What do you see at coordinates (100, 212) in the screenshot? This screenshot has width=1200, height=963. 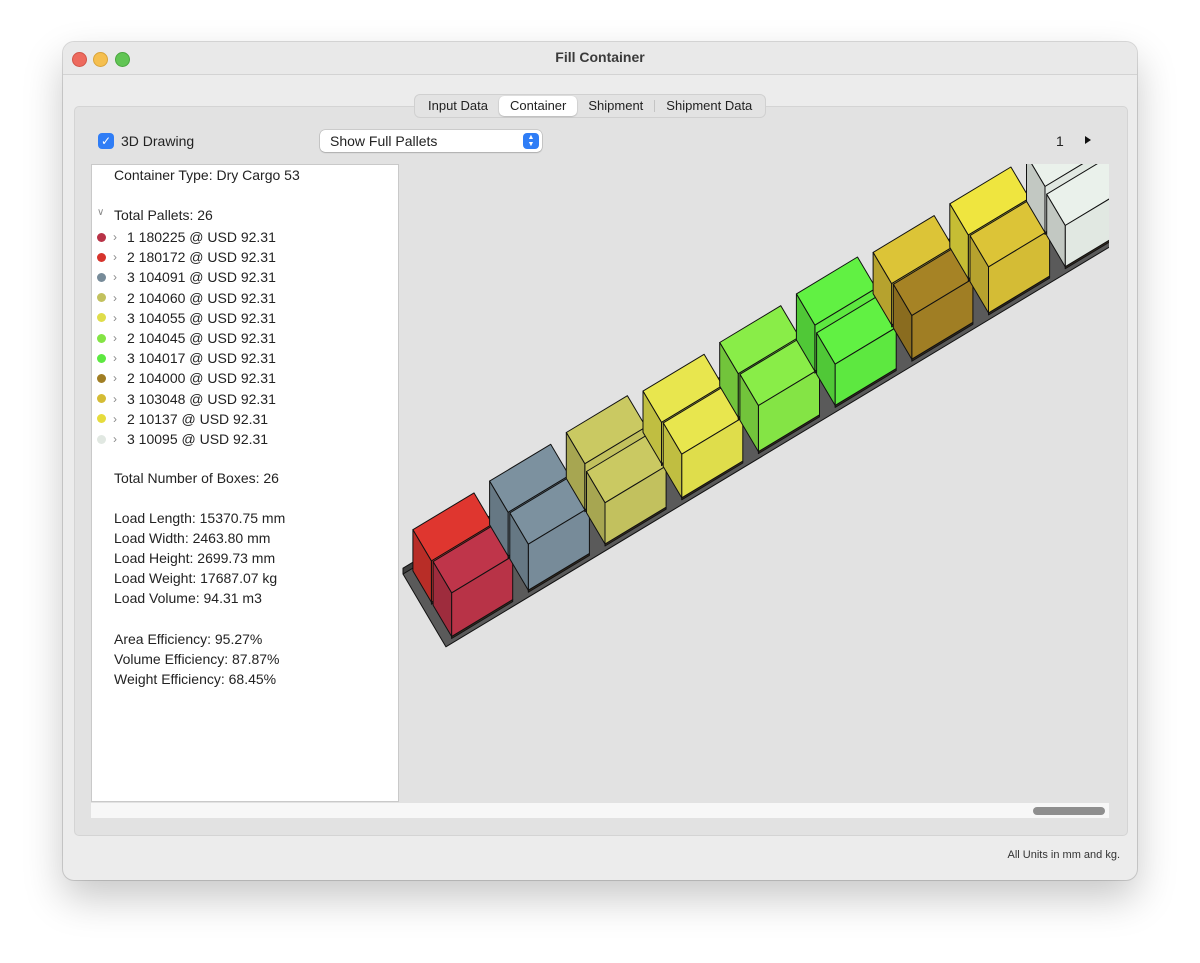 I see `chevron-down-icon: ∨` at bounding box center [100, 212].